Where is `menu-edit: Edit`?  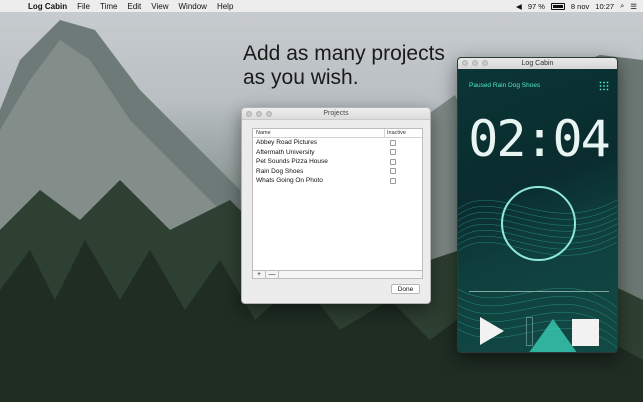
menu-edit: Edit is located at coordinates (134, 6).